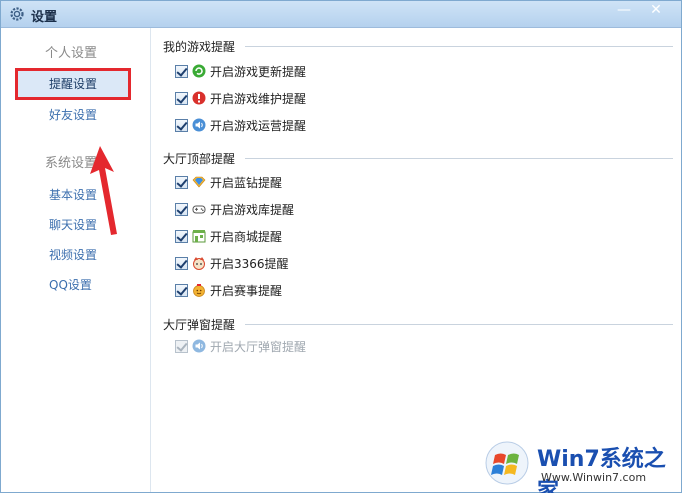 The height and width of the screenshot is (493, 682). What do you see at coordinates (199, 263) in the screenshot?
I see `3366-mascot-icon` at bounding box center [199, 263].